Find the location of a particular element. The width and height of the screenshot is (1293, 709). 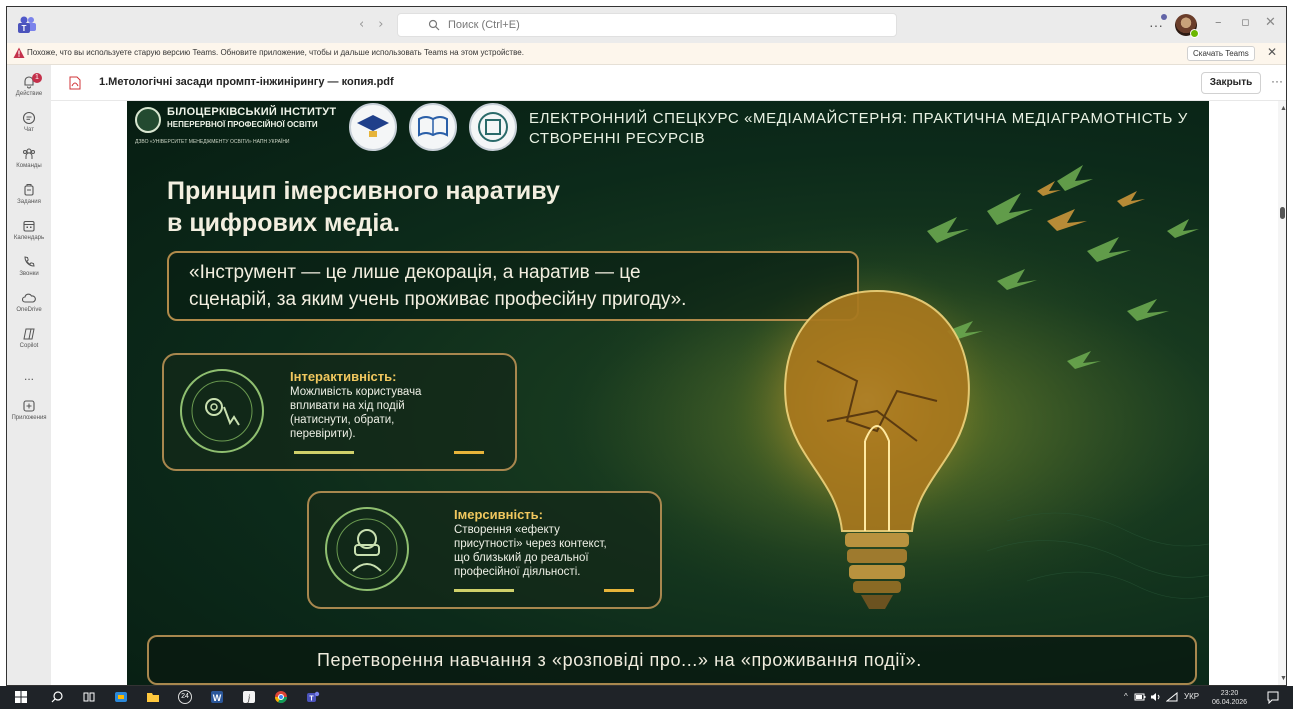

clock: 23:20 06.04.2026 is located at coordinates (1229, 698).